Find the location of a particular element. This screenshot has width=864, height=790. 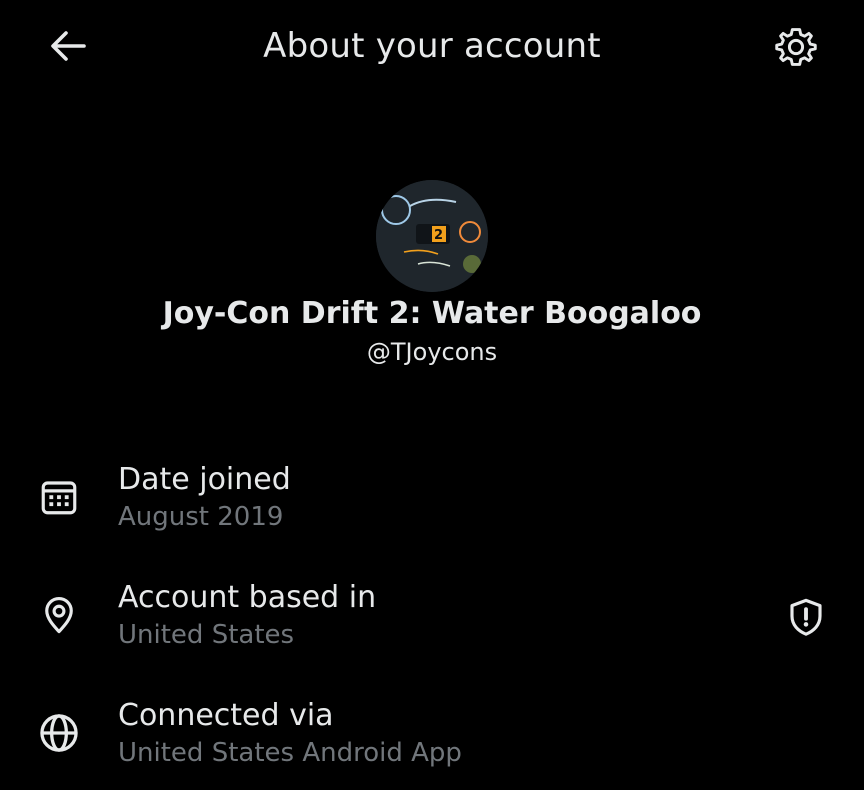

location-pin-icon is located at coordinates (59, 615).